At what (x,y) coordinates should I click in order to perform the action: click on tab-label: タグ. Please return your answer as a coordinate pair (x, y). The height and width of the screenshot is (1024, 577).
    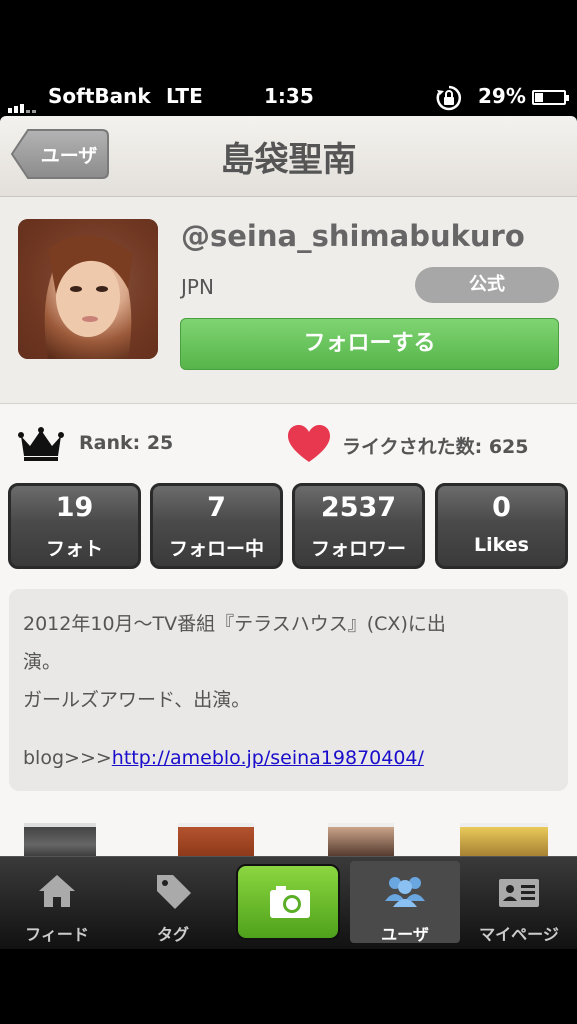
    Looking at the image, I should click on (172, 934).